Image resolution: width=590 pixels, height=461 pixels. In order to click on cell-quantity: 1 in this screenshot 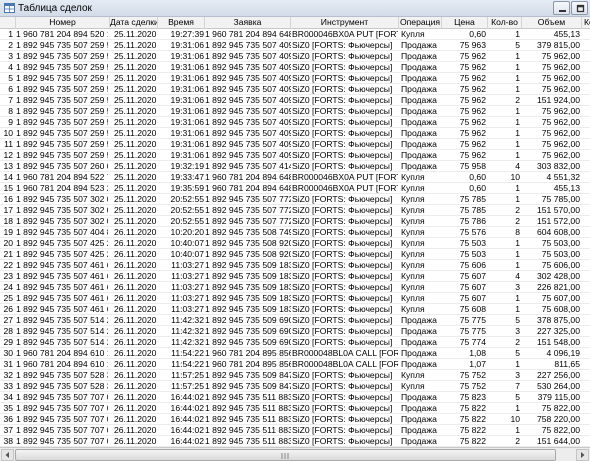, I will do `click(517, 122)`.